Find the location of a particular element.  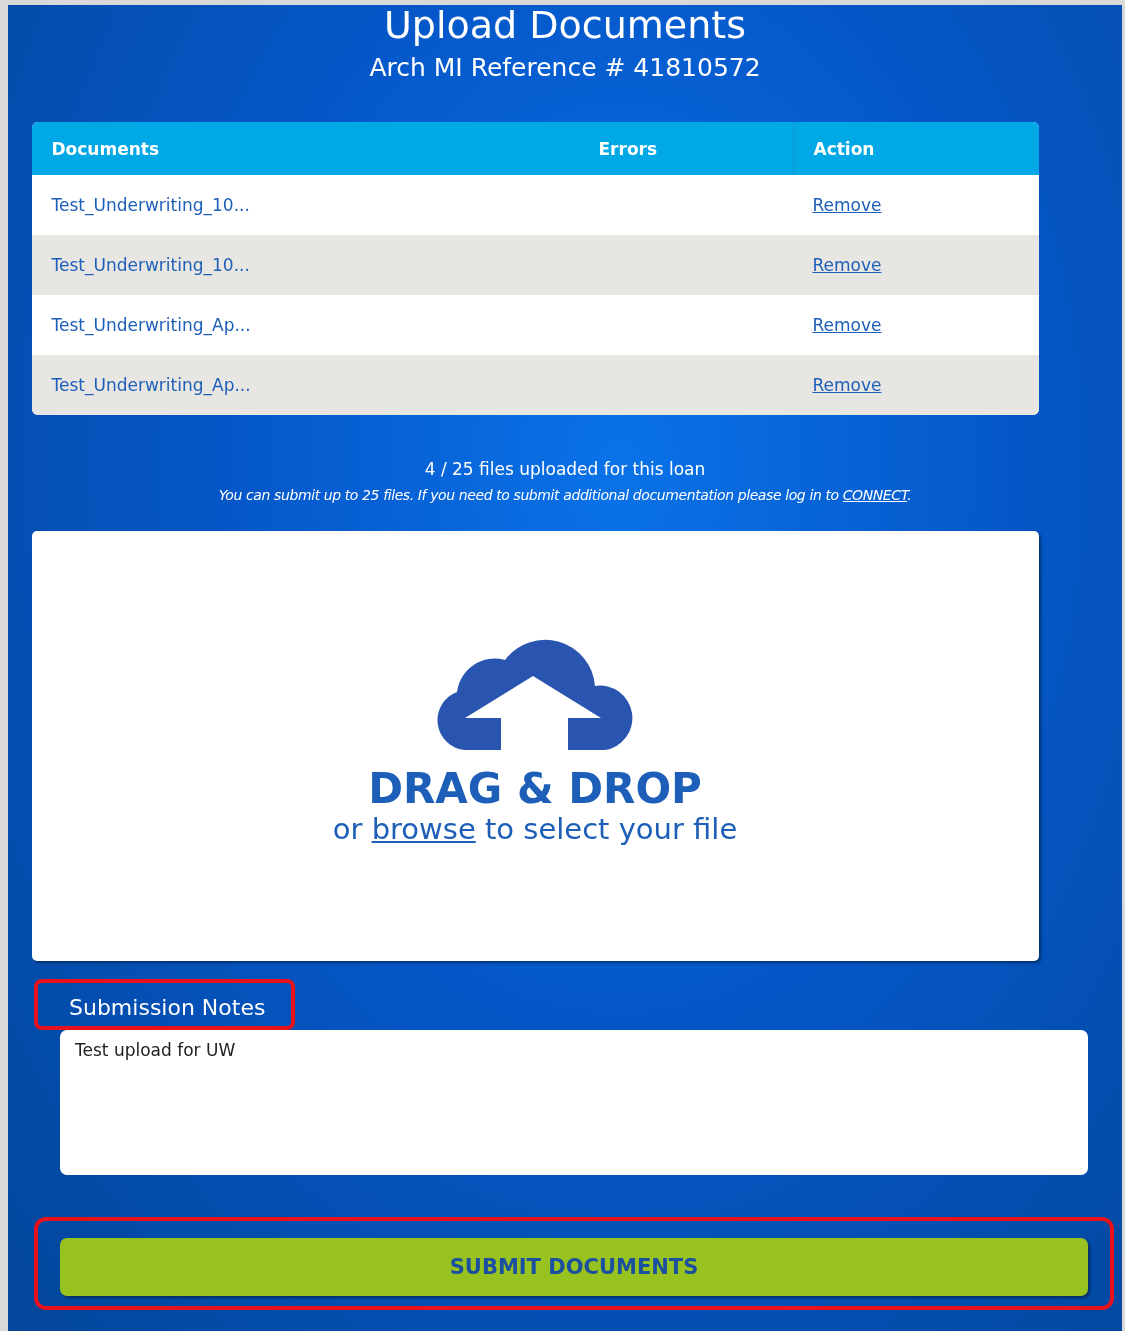

submit-button: SUBMIT DOCUMENTS is located at coordinates (574, 1267).